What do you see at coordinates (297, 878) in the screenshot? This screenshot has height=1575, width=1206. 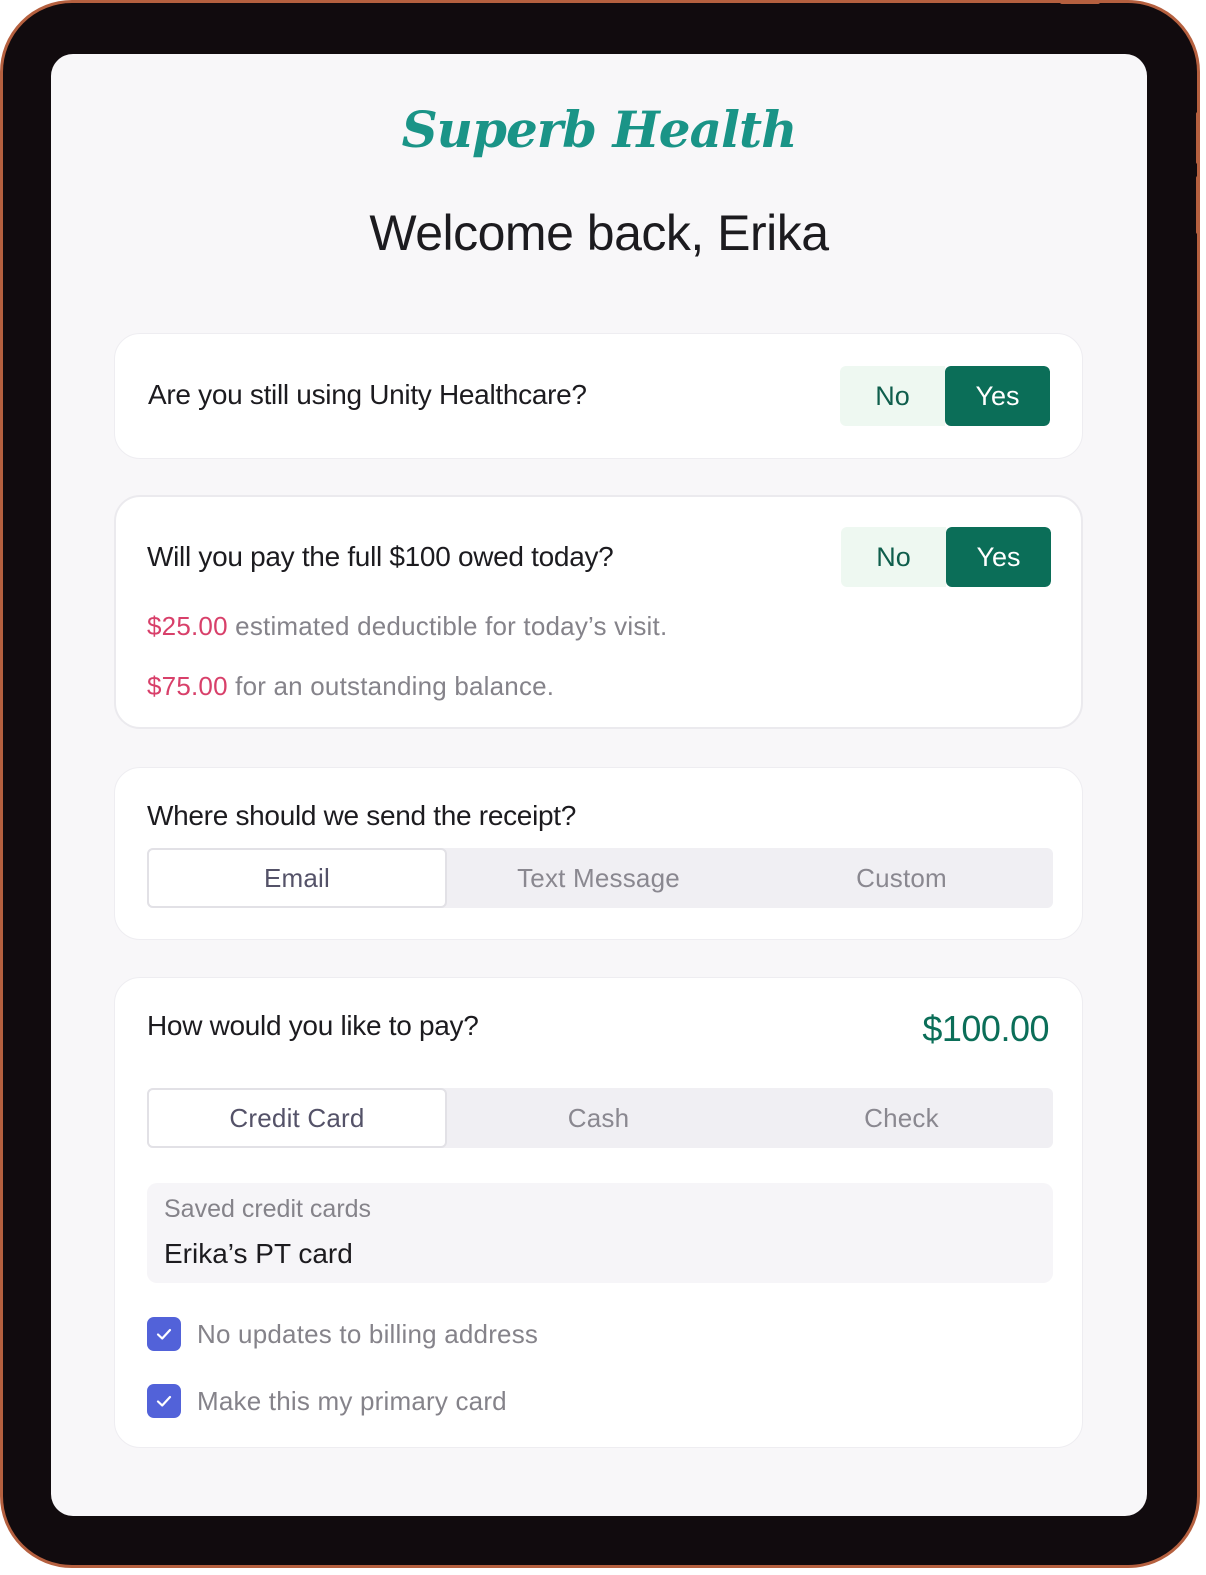 I see `receipt-option-email: Email` at bounding box center [297, 878].